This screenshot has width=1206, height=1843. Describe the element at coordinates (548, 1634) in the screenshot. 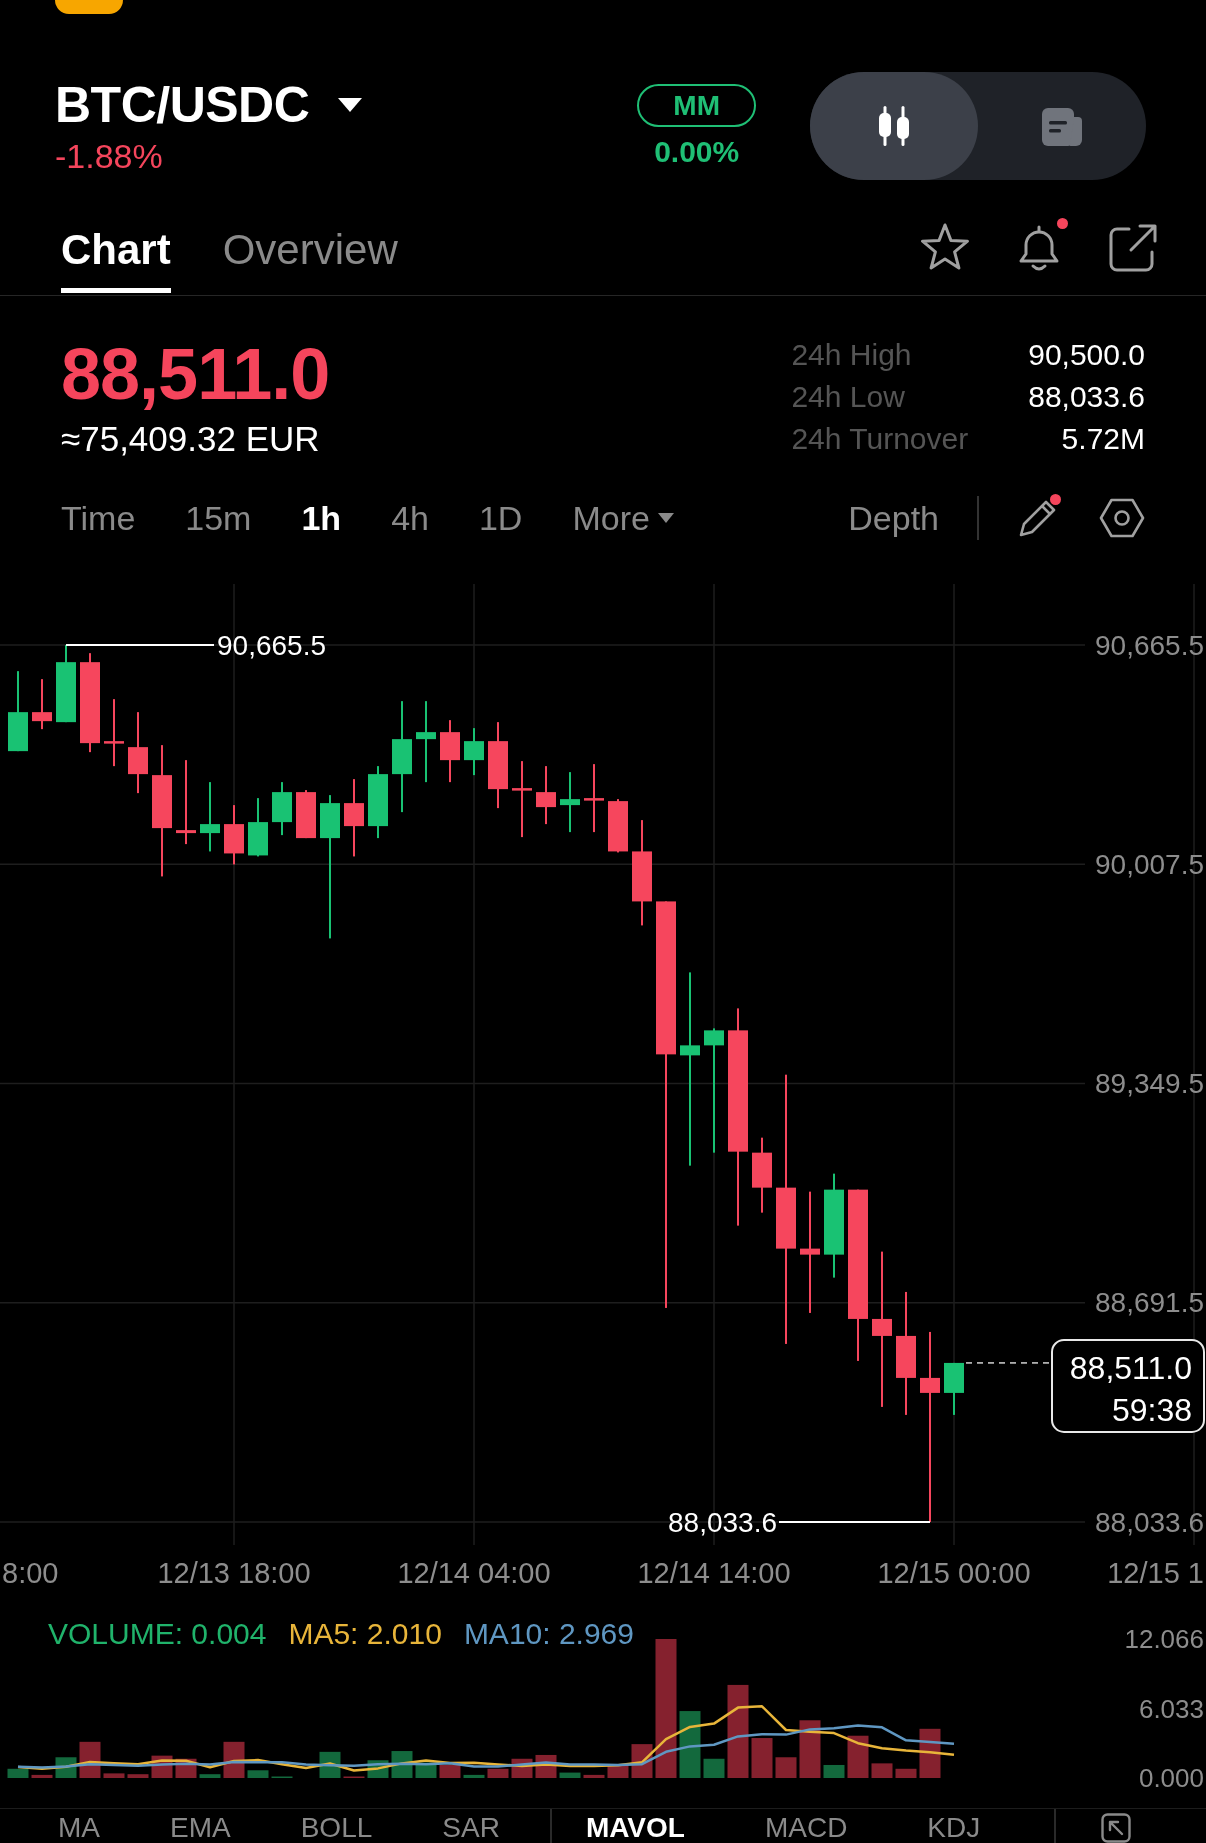

I see `legend-label: MA10: 2.969` at that location.